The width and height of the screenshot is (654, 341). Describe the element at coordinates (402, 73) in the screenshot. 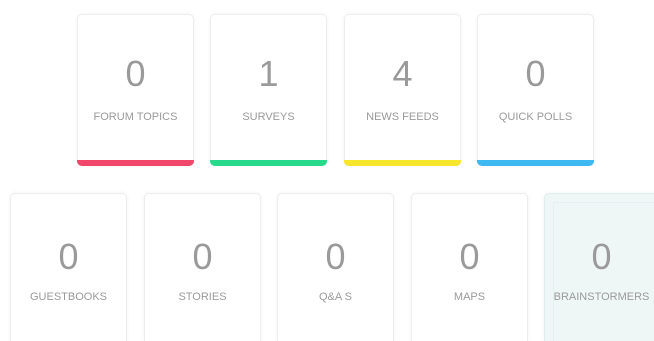

I see `news-feeds-count: 4` at that location.